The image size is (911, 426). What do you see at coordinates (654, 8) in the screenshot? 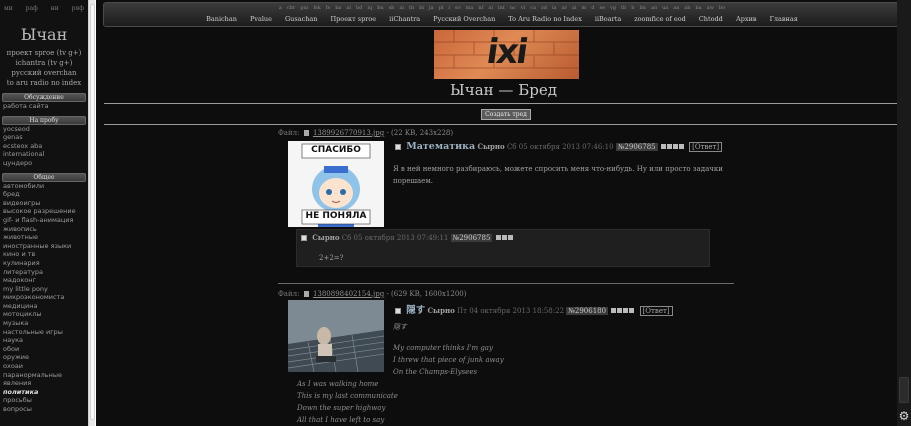
I see `board-link: an` at bounding box center [654, 8].